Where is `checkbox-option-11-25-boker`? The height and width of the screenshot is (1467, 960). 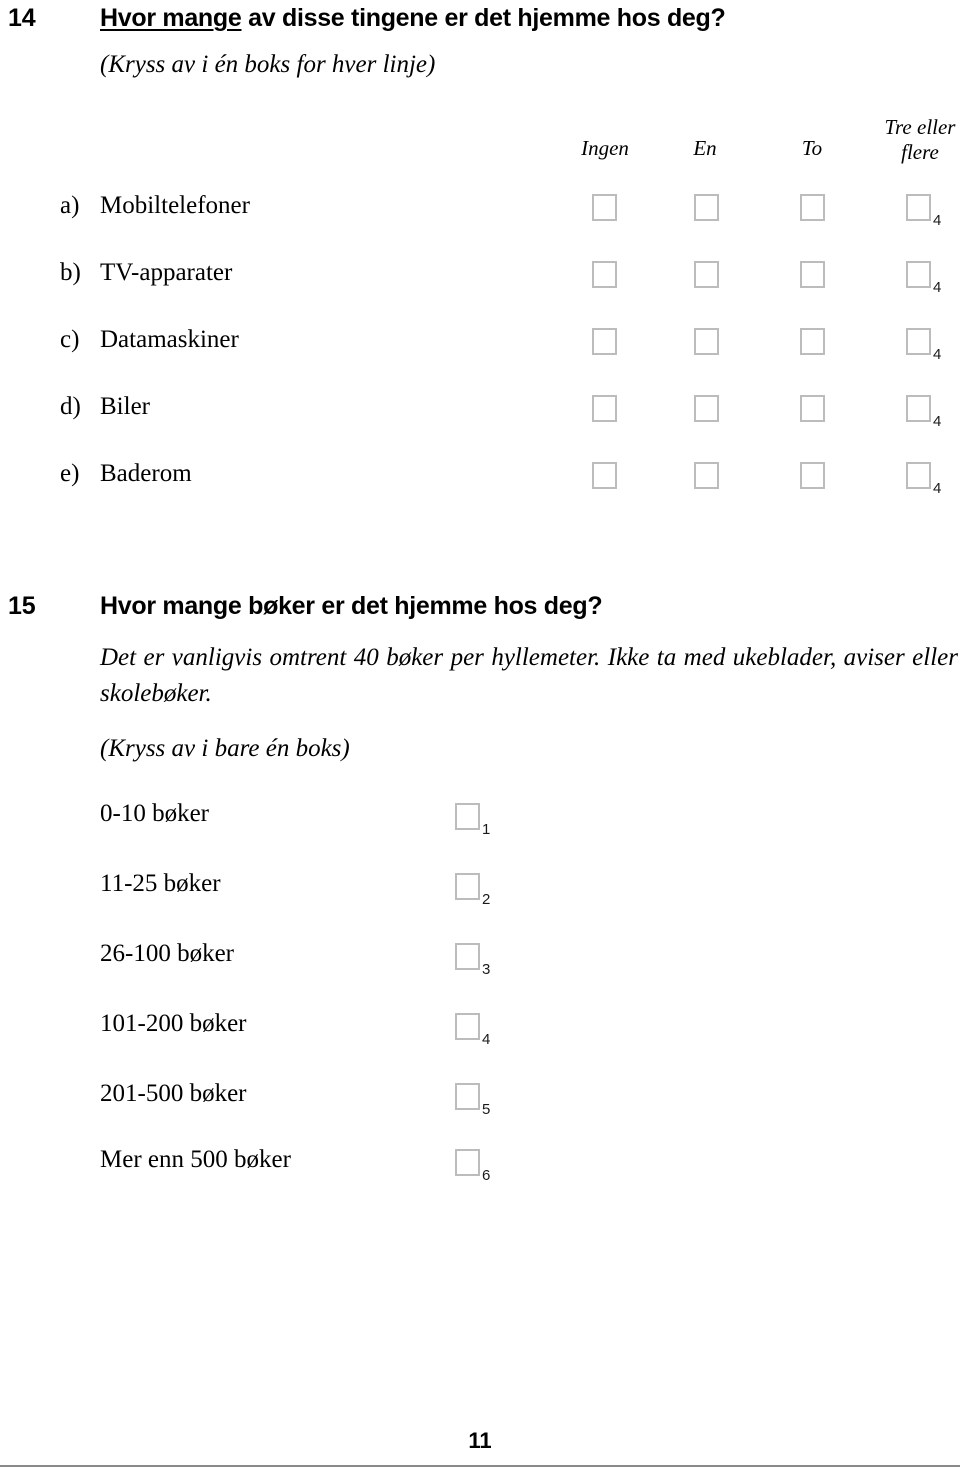
checkbox-option-11-25-boker is located at coordinates (467, 886).